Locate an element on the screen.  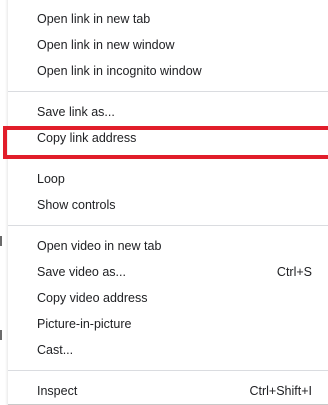
menu-item-label: Copy video address is located at coordinates (92, 298).